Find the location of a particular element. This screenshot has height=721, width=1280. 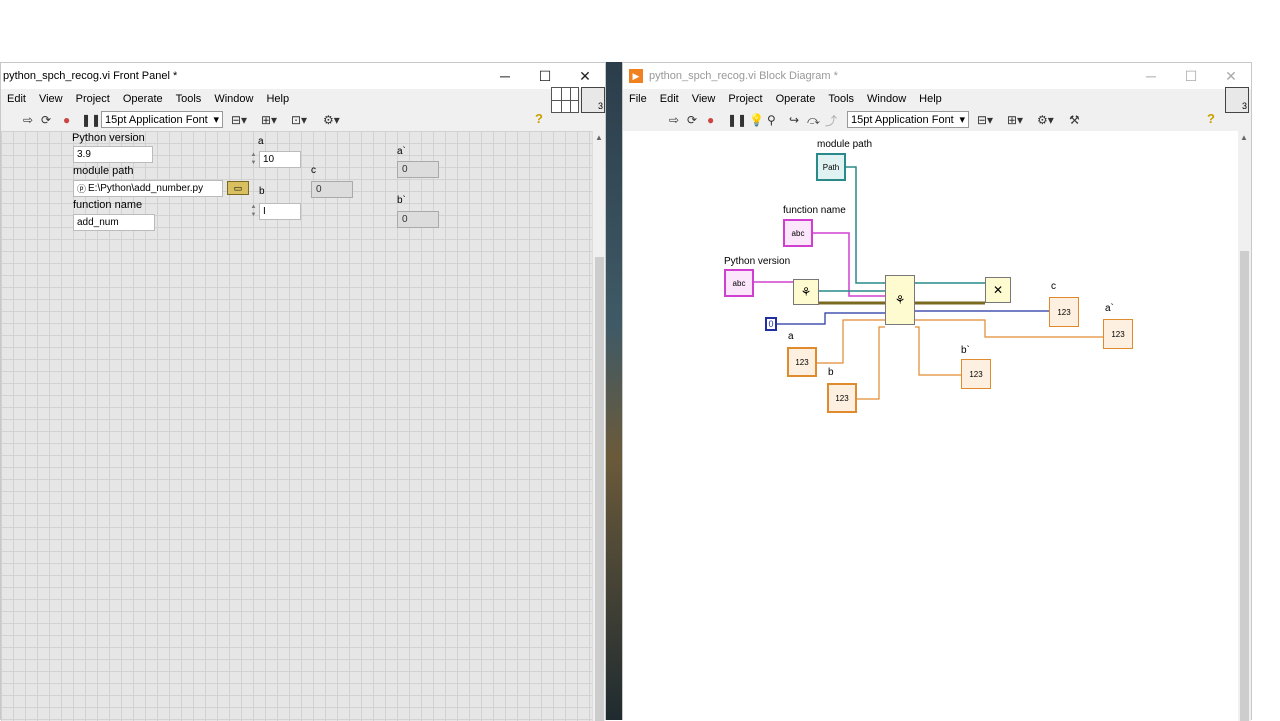

b-out-wire is located at coordinates (939, 351).